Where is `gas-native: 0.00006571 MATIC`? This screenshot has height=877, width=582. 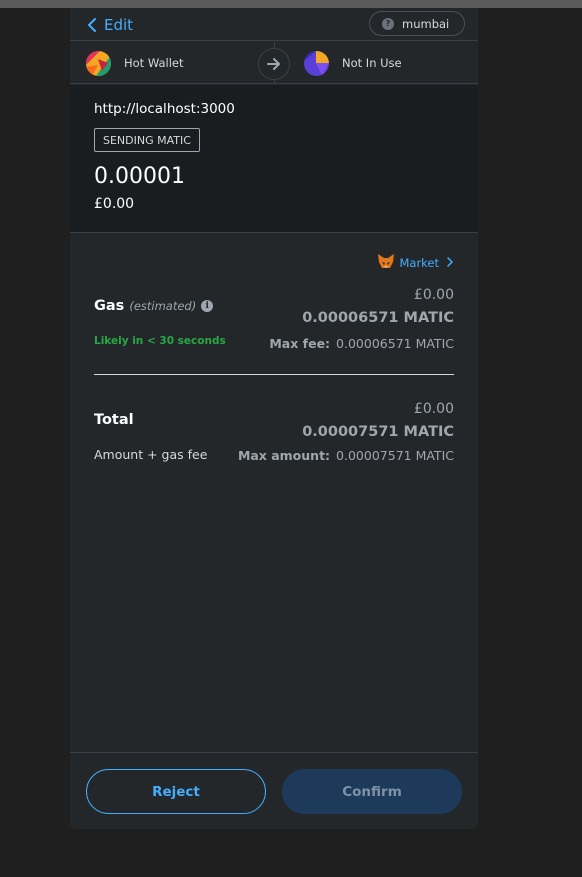
gas-native: 0.00006571 MATIC is located at coordinates (378, 318).